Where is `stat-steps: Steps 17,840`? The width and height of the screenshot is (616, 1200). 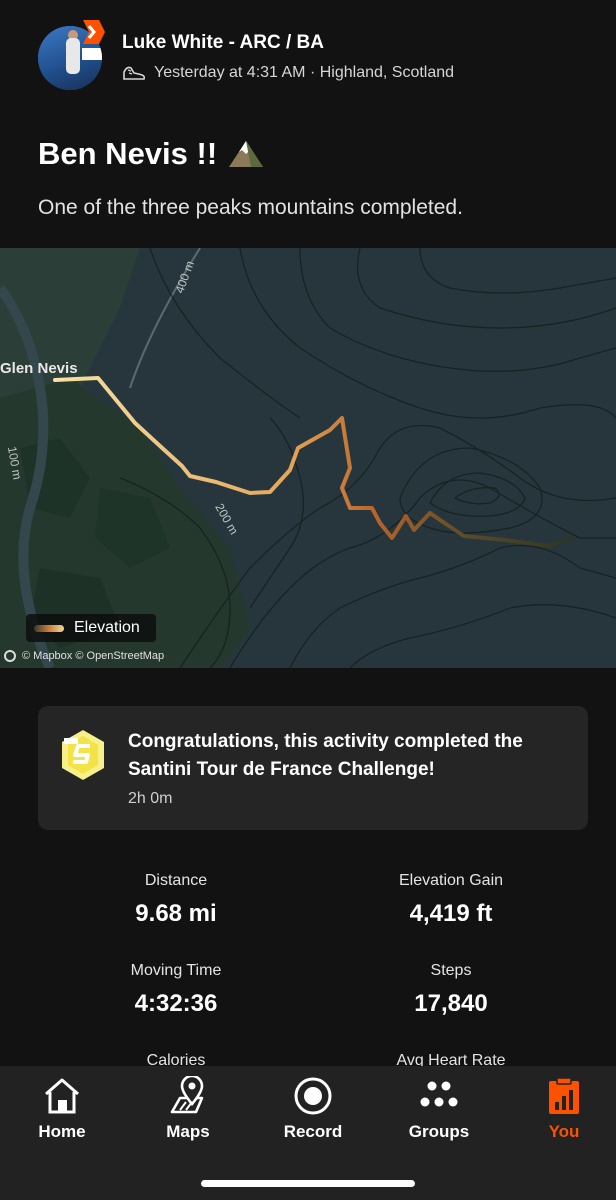
stat-steps: Steps 17,840 is located at coordinates (451, 990).